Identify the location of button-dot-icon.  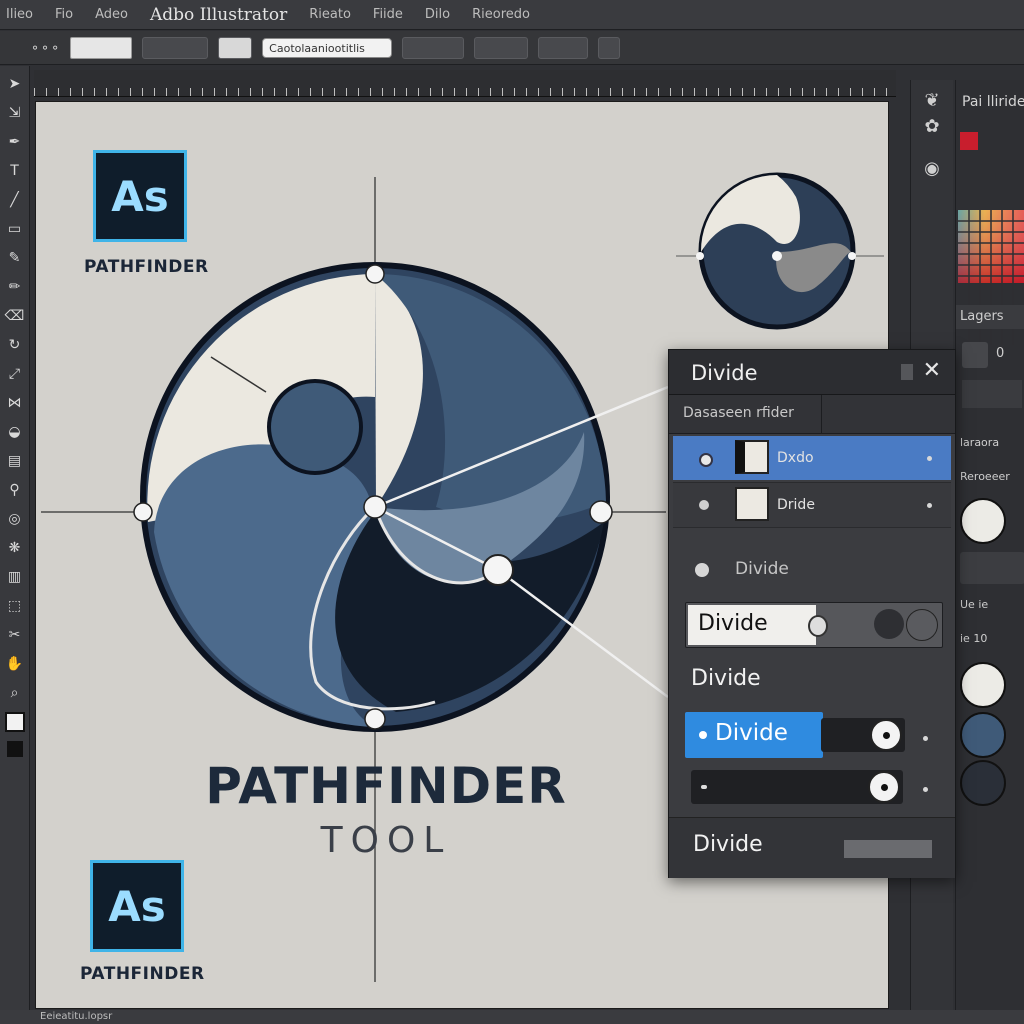
(703, 735).